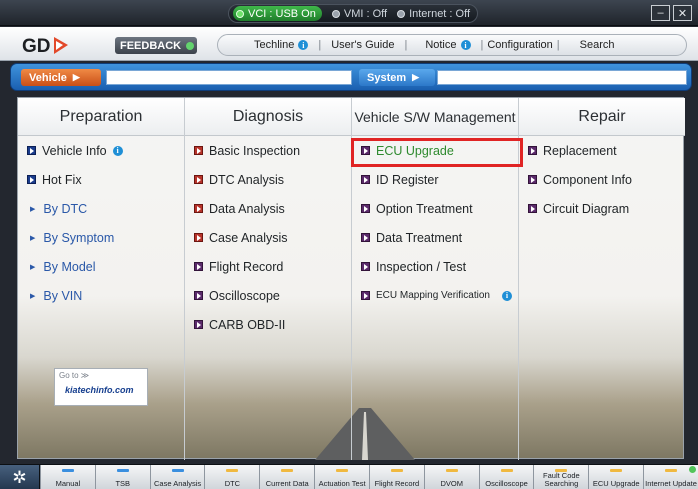 This screenshot has width=698, height=489. What do you see at coordinates (435, 117) in the screenshot?
I see `column-title: Vehicle S/W Management` at bounding box center [435, 117].